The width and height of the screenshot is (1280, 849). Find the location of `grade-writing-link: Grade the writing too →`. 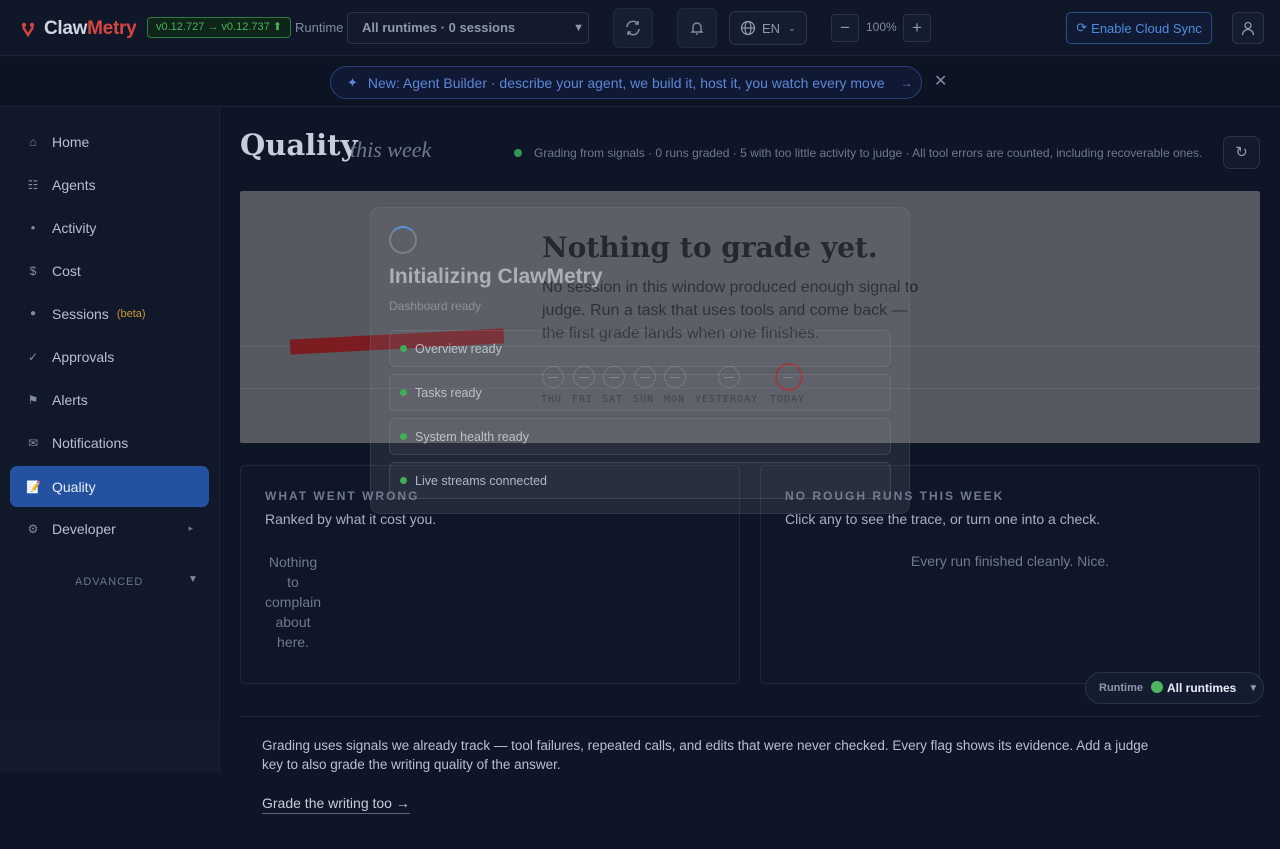

grade-writing-link: Grade the writing too → is located at coordinates (336, 804).